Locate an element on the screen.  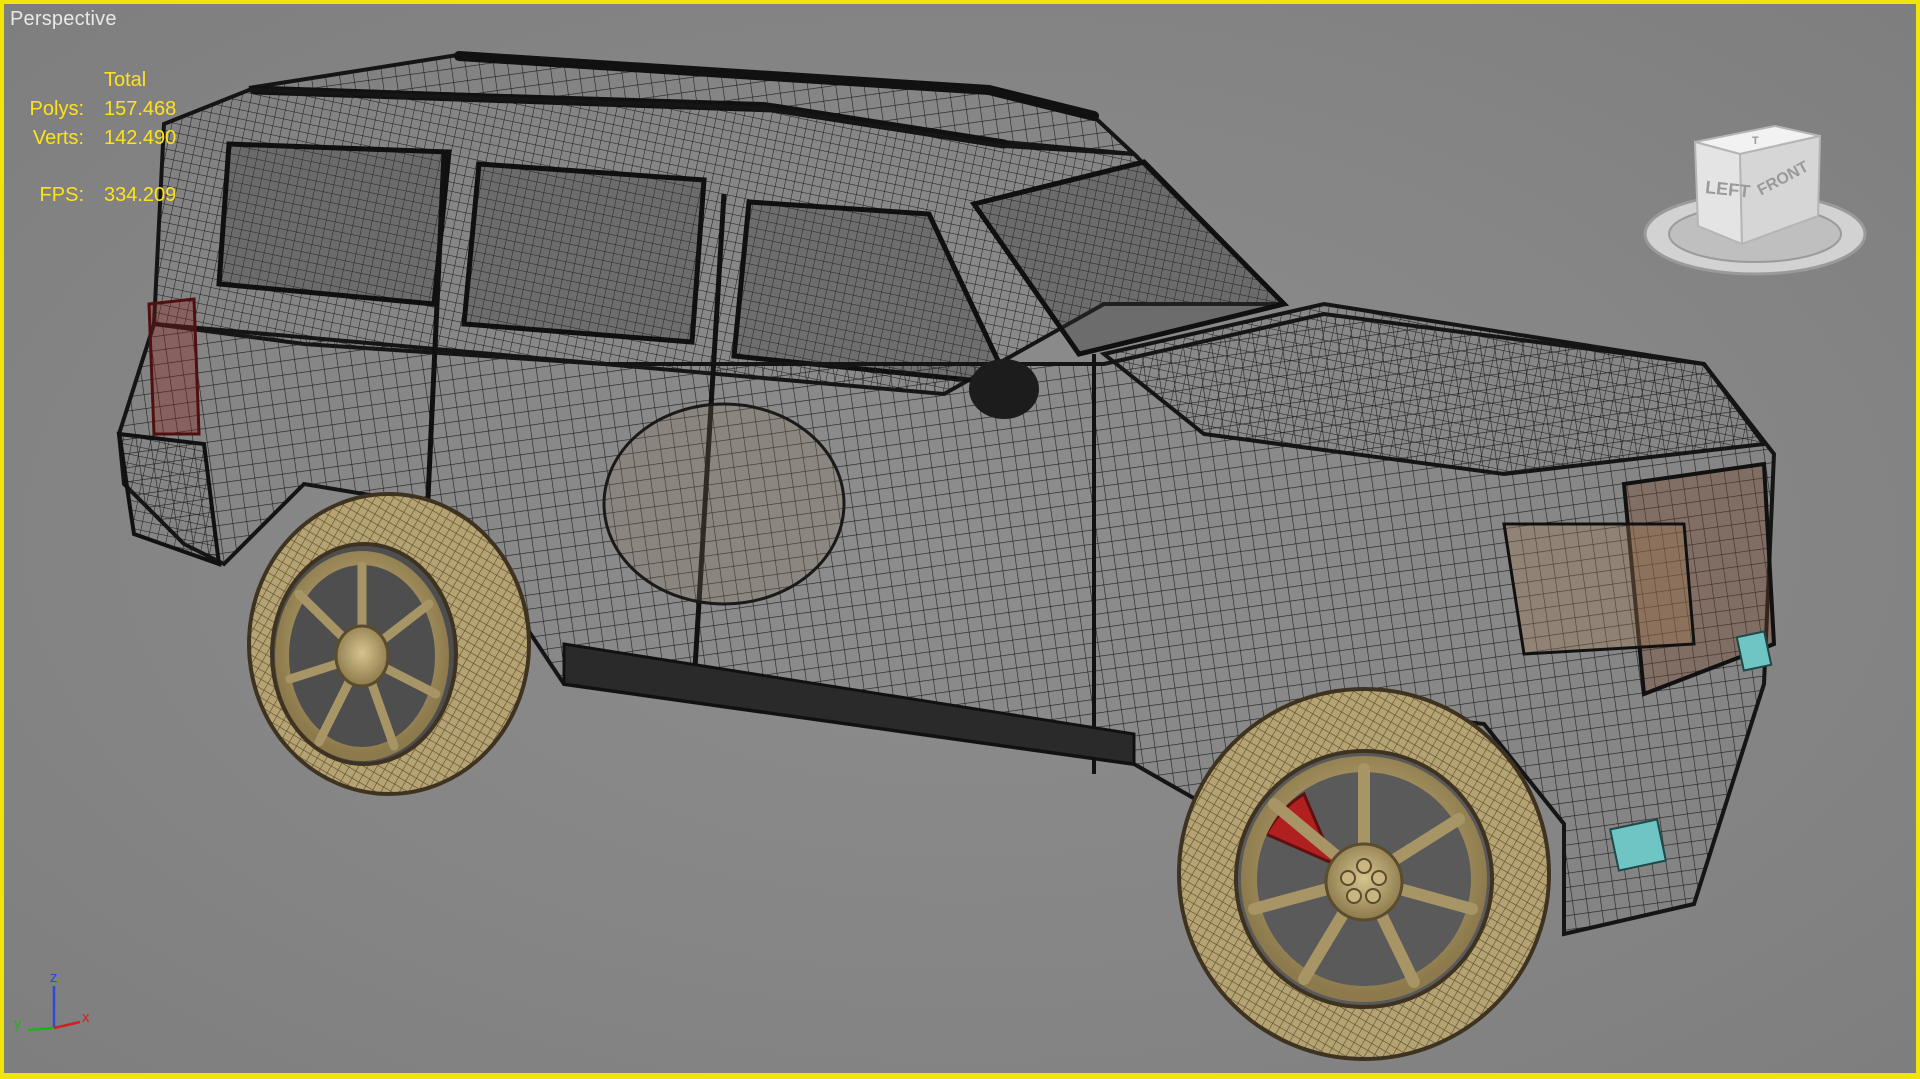
polys-row: Polys: 157.468 is located at coordinates (115, 109).